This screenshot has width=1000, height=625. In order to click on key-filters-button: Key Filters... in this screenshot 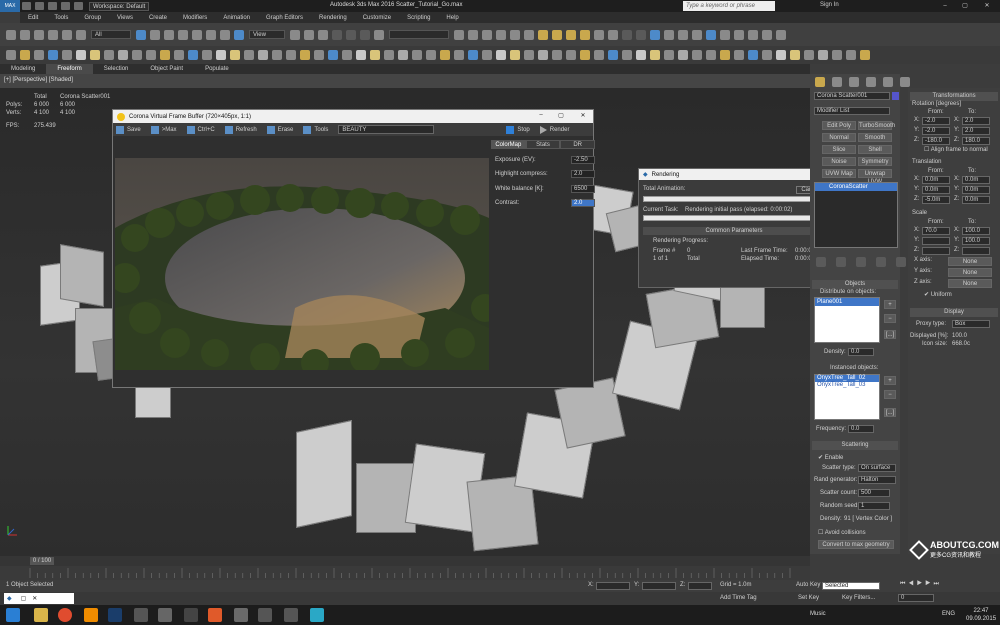, I will do `click(858, 598)`.